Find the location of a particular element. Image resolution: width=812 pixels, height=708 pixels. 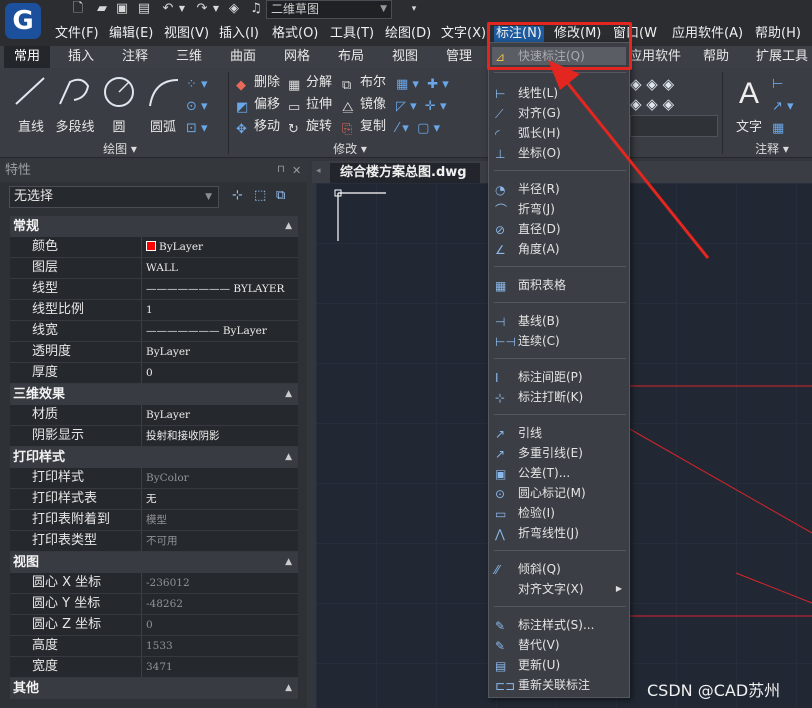

select-objects-icon: ⬚ is located at coordinates (260, 195).